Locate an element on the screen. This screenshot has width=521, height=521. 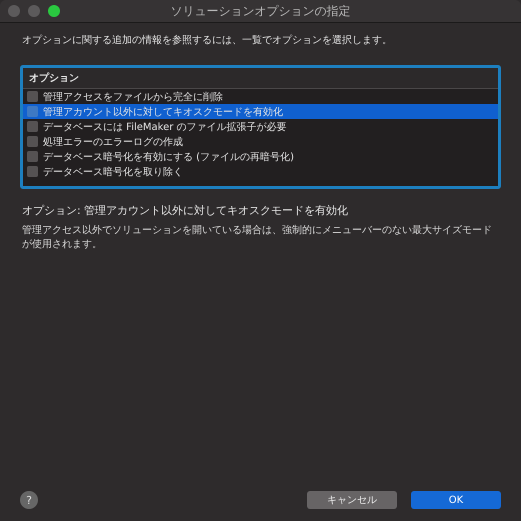
option-row: 管理アカウント以外に対してキオスクモードを有効化 is located at coordinates (260, 111).